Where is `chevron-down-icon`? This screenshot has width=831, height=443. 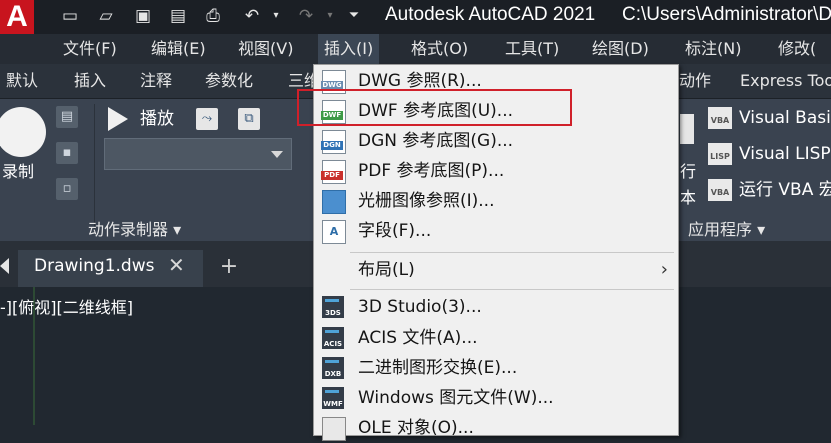
chevron-down-icon is located at coordinates (277, 154).